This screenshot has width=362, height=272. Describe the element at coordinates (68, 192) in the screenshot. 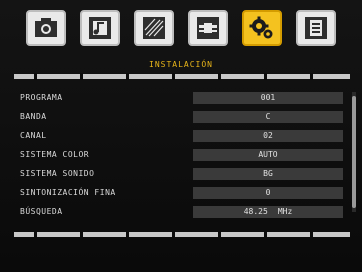

I see `row-label: SINTONIZACIÓN FINA` at that location.